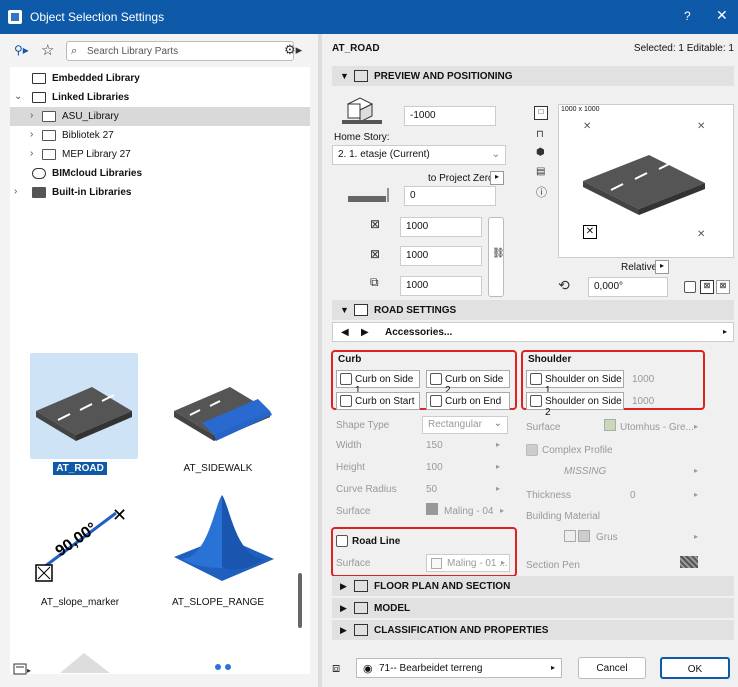 Image resolution: width=738 pixels, height=687 pixels. What do you see at coordinates (84, 406) in the screenshot?
I see `part-thumbnail-at-road` at bounding box center [84, 406].